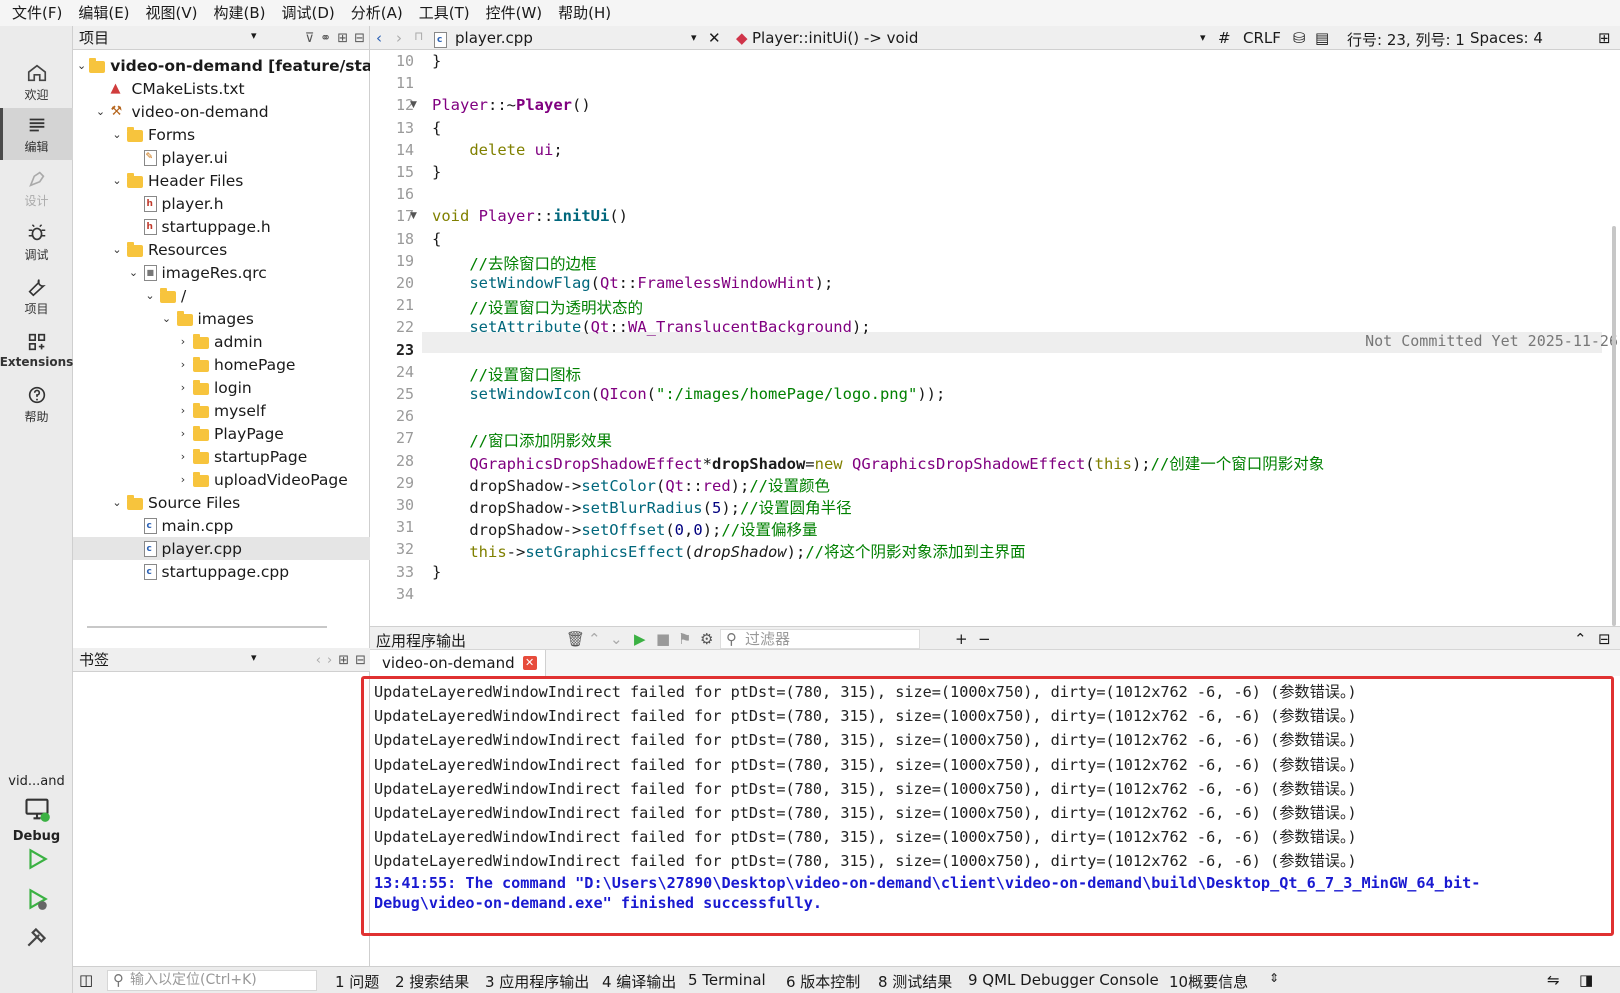 This screenshot has width=1620, height=993. I want to click on file-dropdown-icon: ▾, so click(694, 37).